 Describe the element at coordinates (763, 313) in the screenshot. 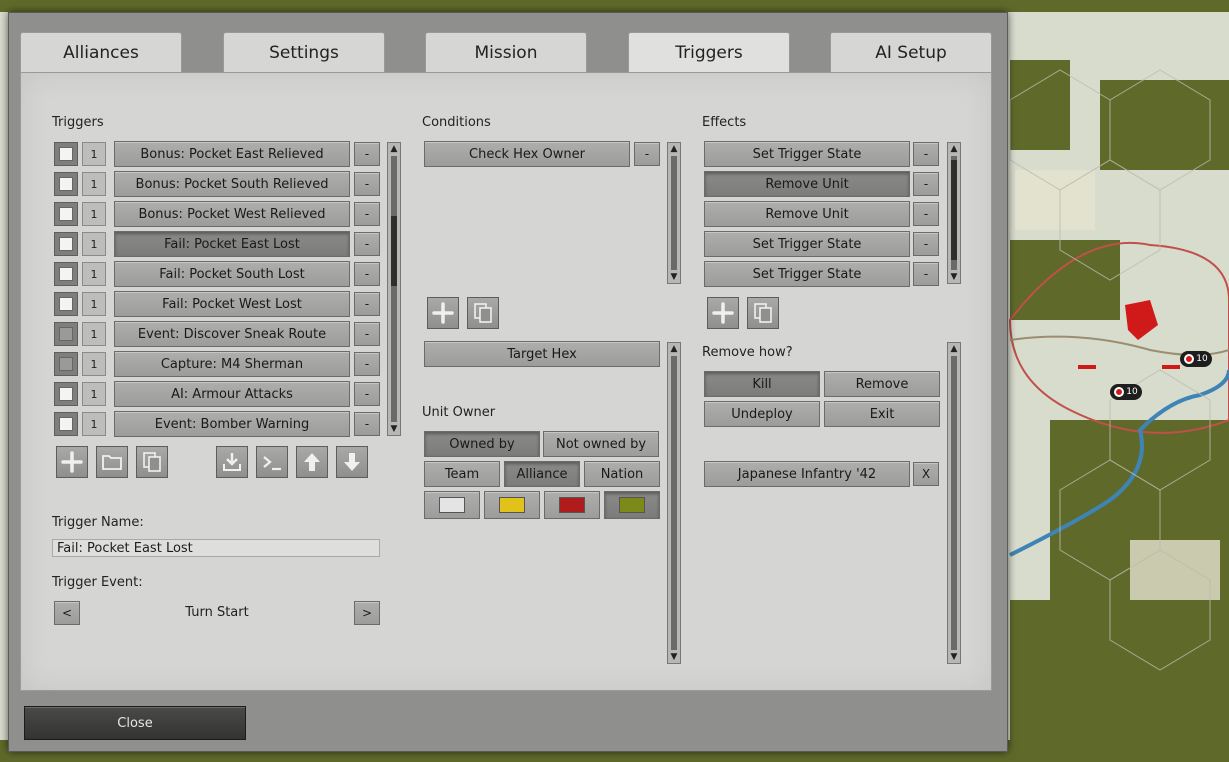

I see `copy-effect-button` at that location.